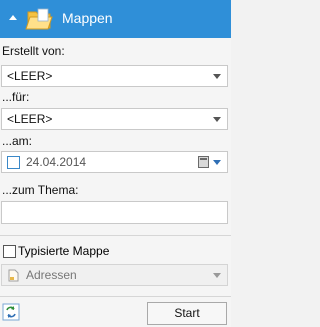 The image size is (320, 327). Describe the element at coordinates (203, 162) in the screenshot. I see `calendar-icon` at that location.